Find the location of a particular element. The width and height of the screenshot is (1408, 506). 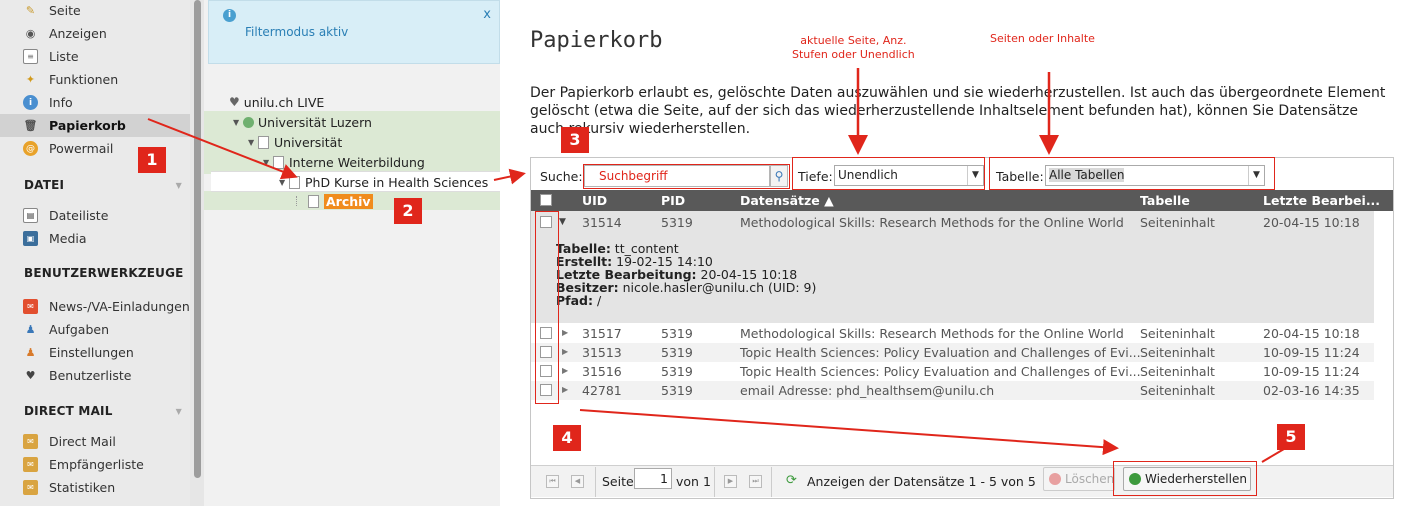

first-page-icon: ⏮ is located at coordinates (552, 481).